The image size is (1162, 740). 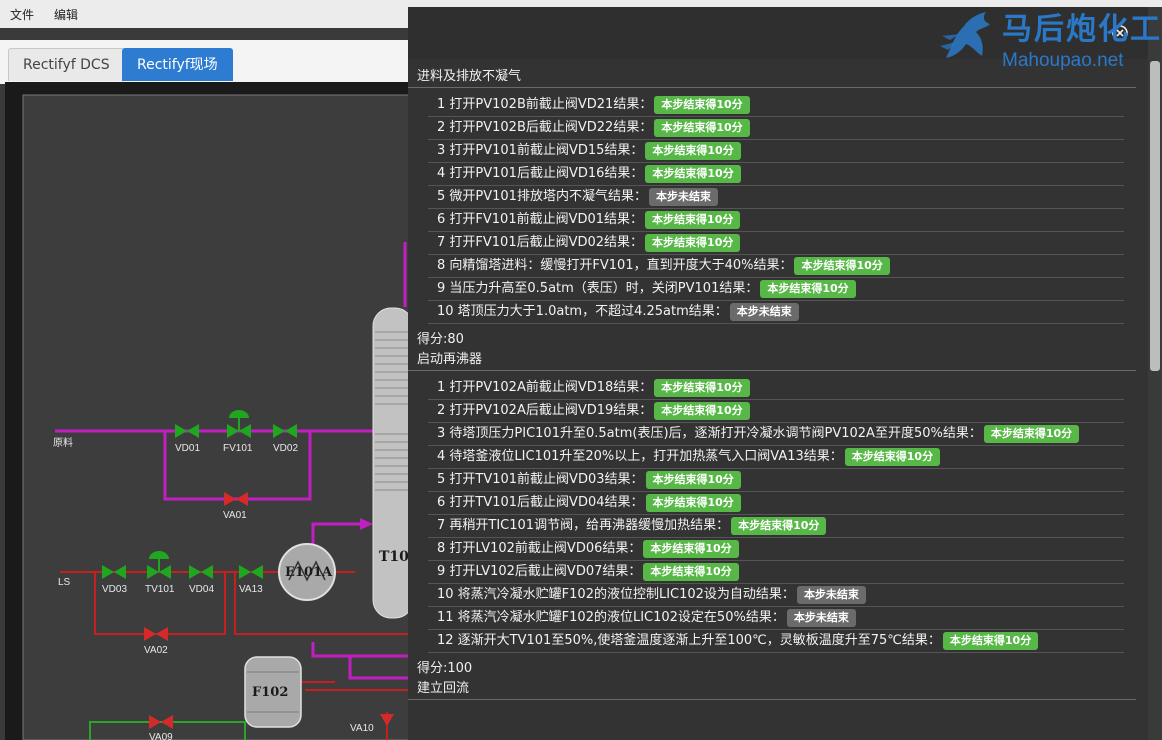 I want to click on step-text: 10 塔顶压力大于1.0atm，不超过4.25atm结果：, so click(x=582, y=311).